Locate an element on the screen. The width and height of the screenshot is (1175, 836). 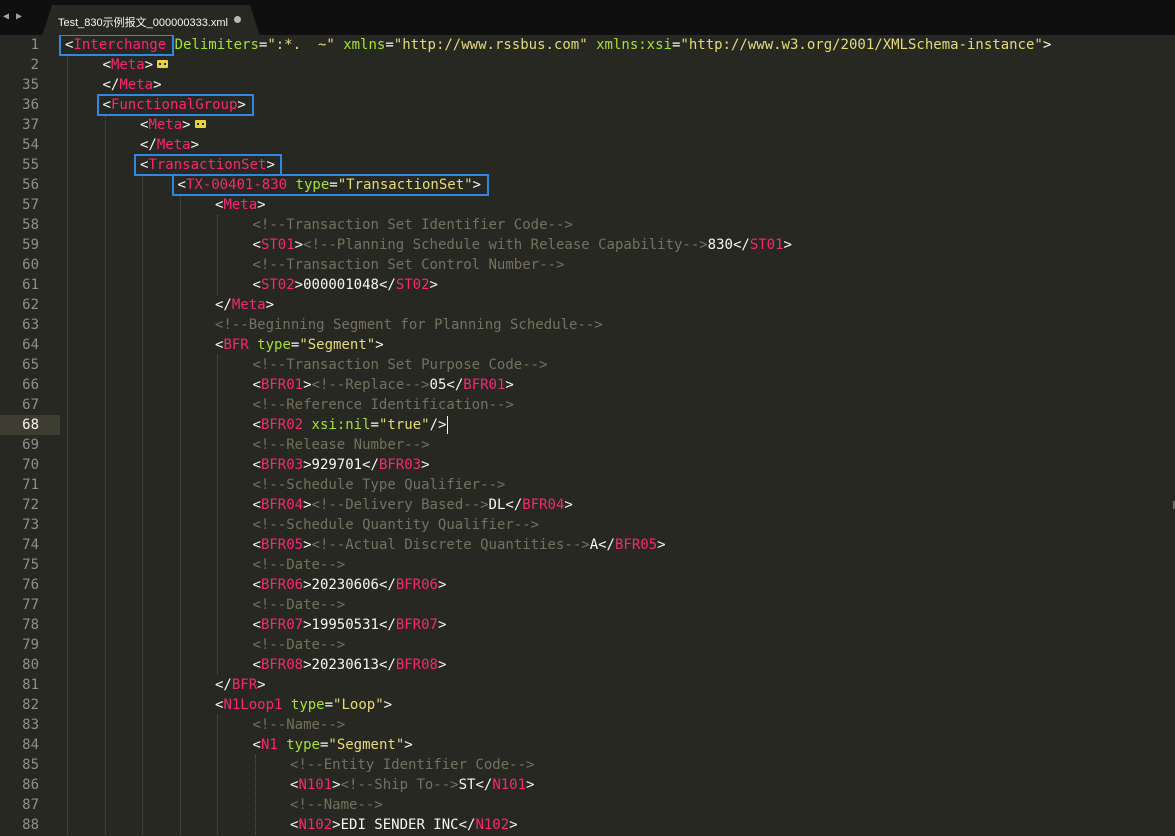
code-line: <N102>EDI SENDER INC</N102> is located at coordinates (404, 825).